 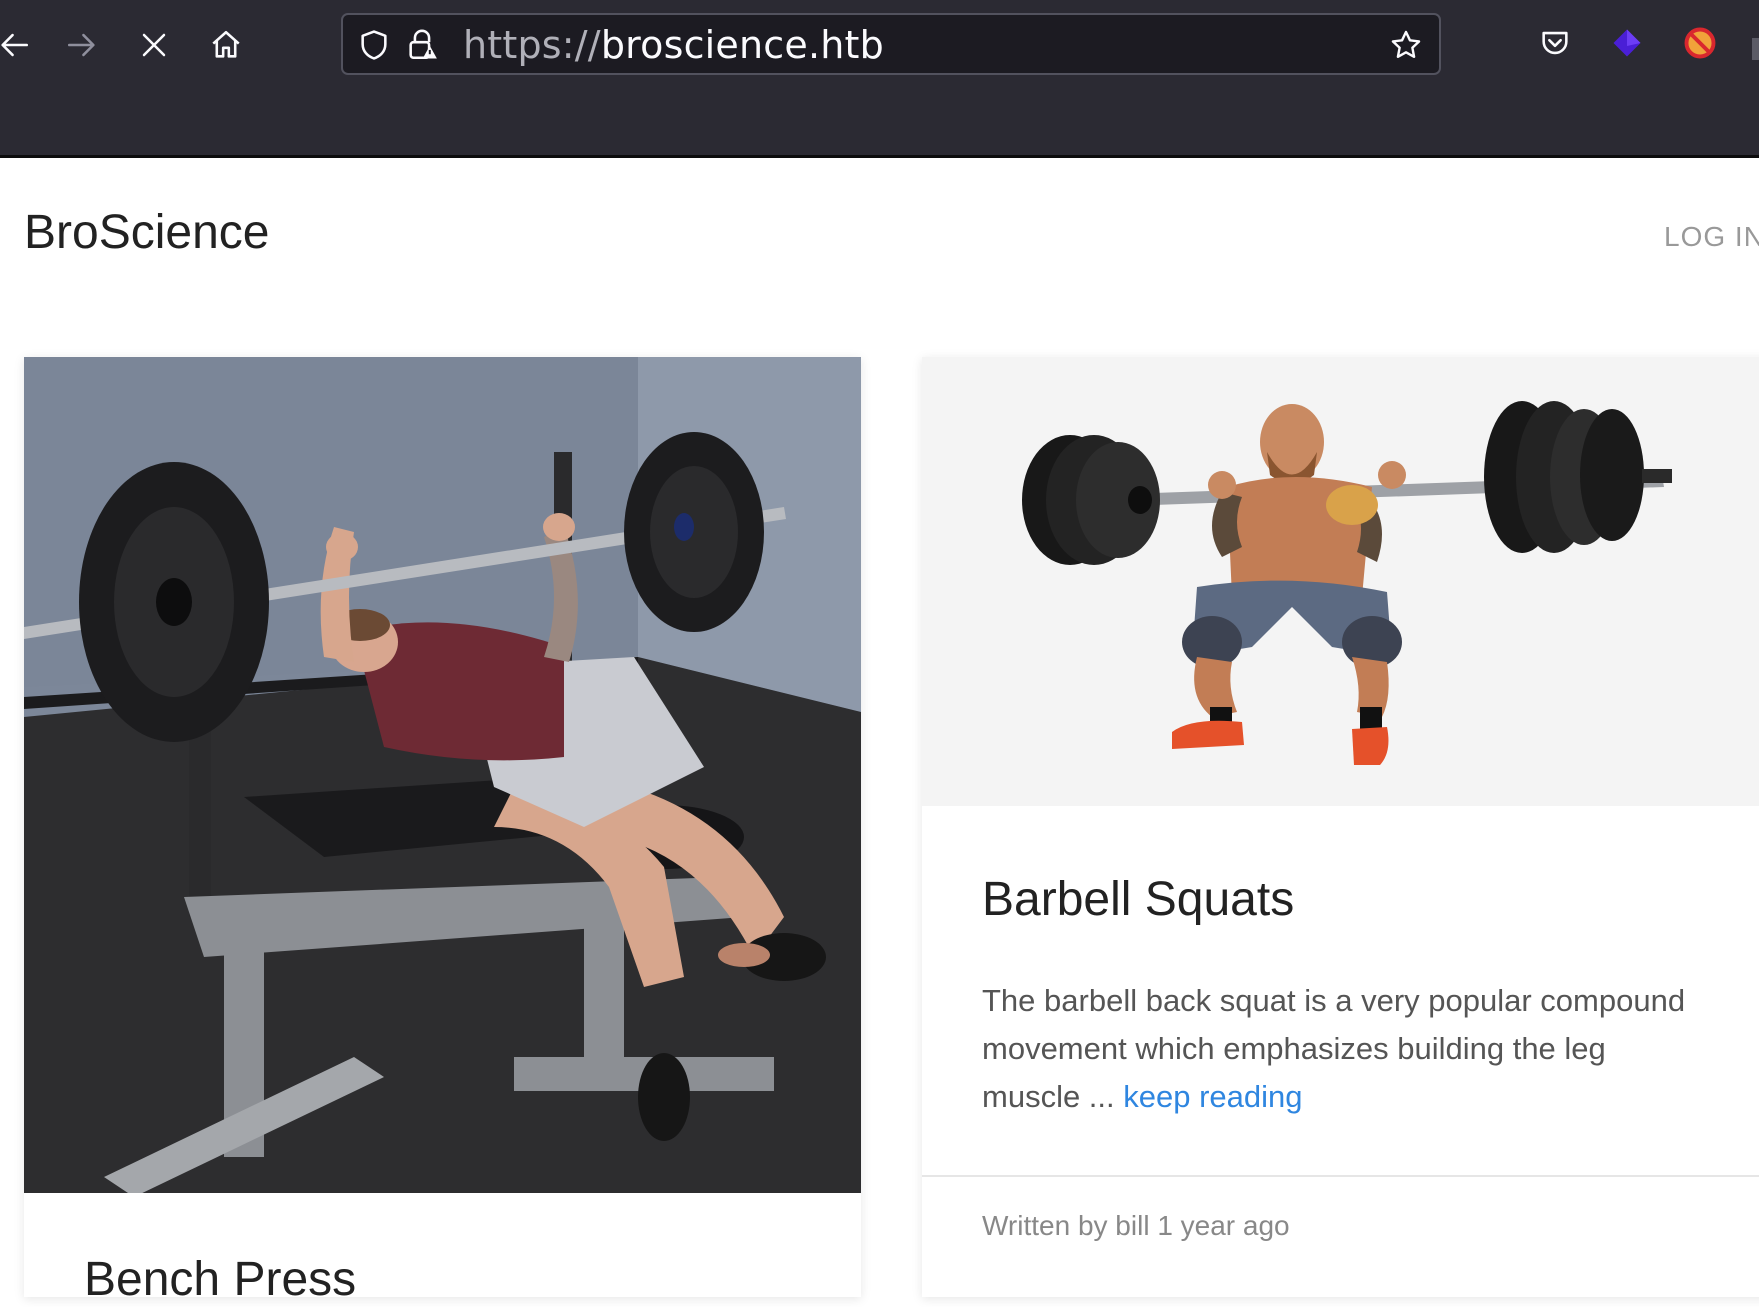 What do you see at coordinates (15, 45) in the screenshot?
I see `arrow-left-icon` at bounding box center [15, 45].